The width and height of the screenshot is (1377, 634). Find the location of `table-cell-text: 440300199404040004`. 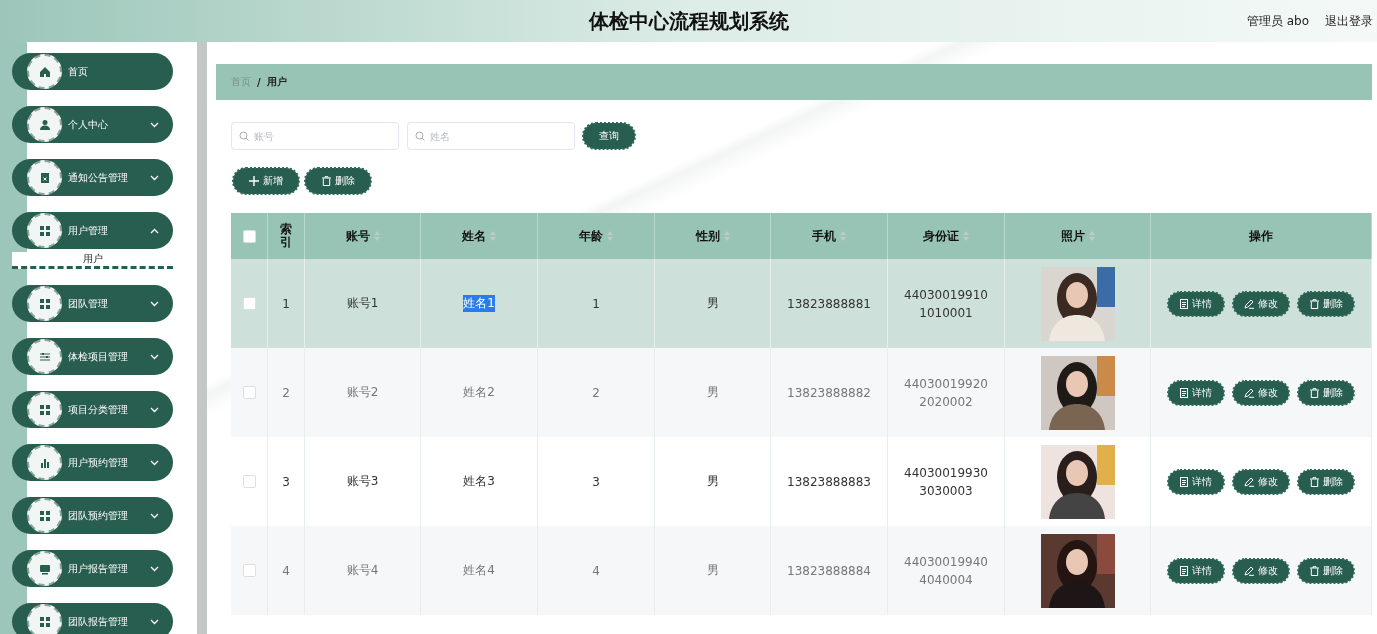

table-cell-text: 440300199404040004 is located at coordinates (946, 571).